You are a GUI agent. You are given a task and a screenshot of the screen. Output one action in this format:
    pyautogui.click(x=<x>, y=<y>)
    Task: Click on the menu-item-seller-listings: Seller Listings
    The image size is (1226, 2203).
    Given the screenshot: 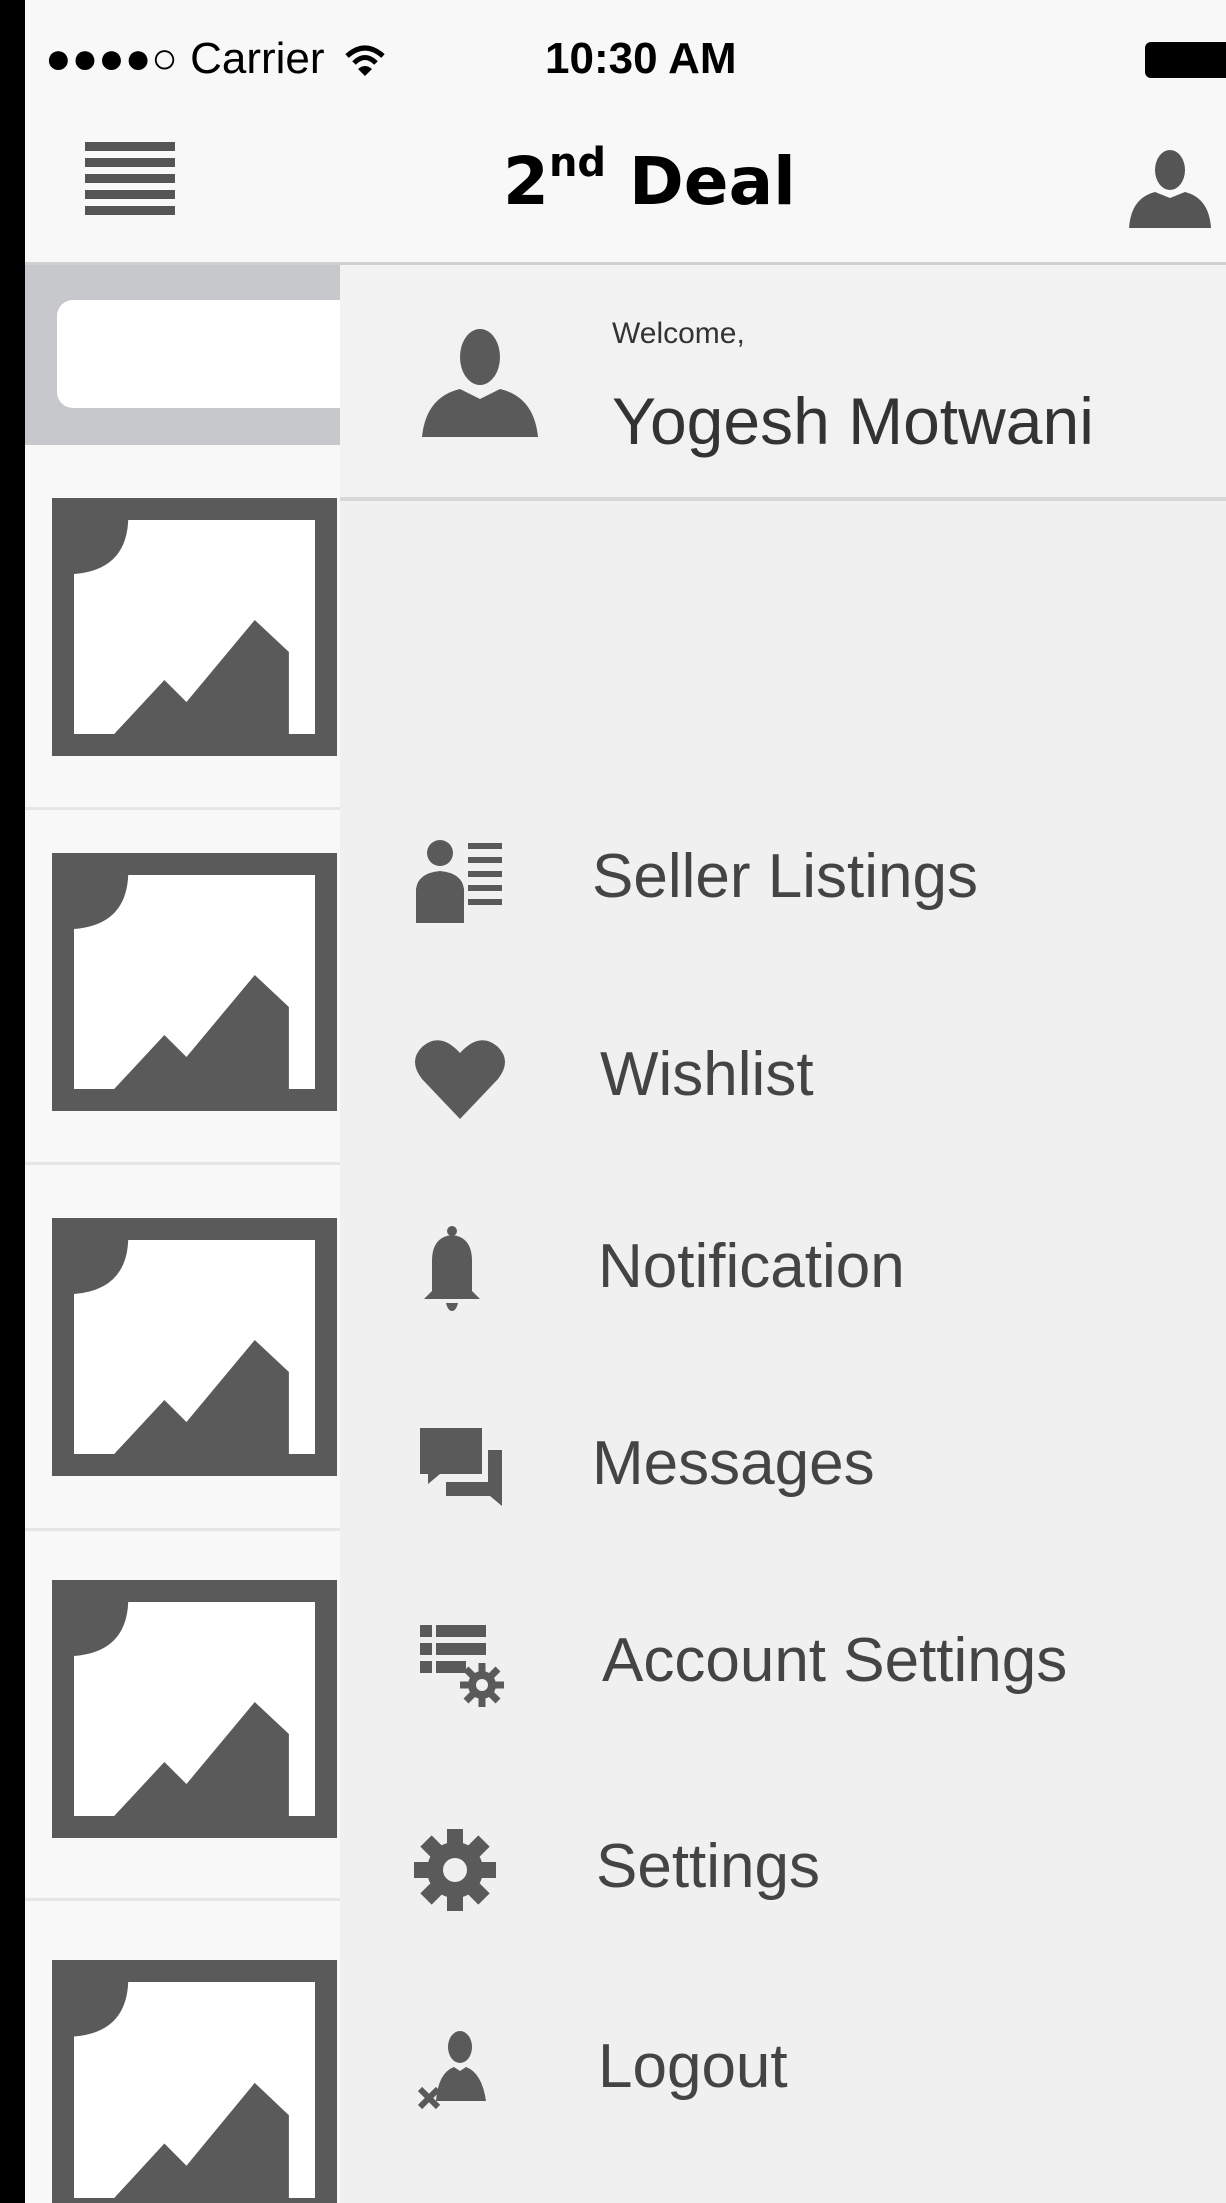 What is the action you would take?
    pyautogui.click(x=783, y=875)
    